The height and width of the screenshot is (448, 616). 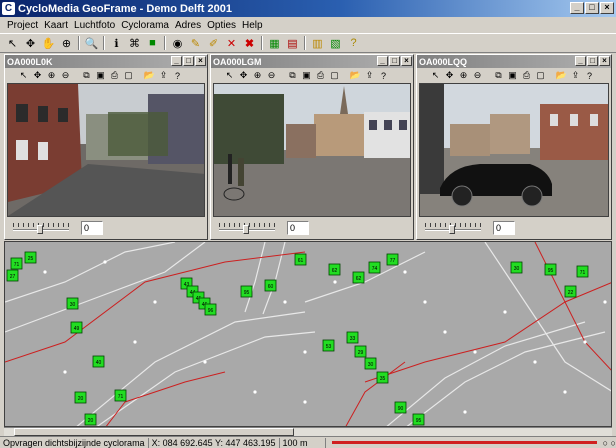 What do you see at coordinates (210, 309) in the screenshot?
I see `map-marker: 96` at bounding box center [210, 309].